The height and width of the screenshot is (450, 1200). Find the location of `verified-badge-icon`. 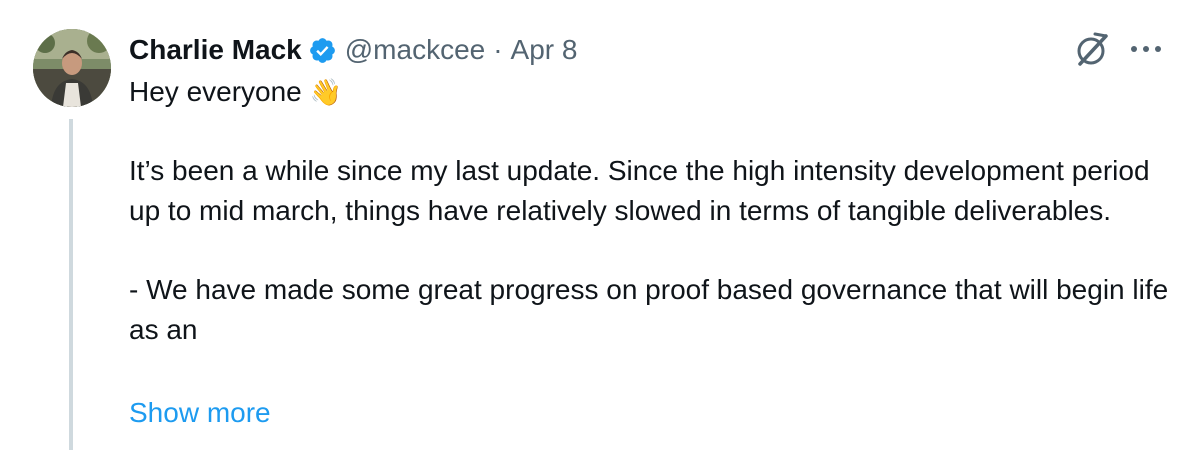

verified-badge-icon is located at coordinates (322, 50).